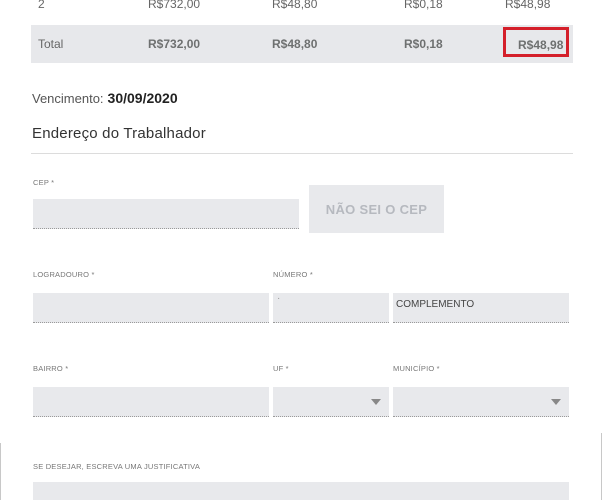 The image size is (603, 500). Describe the element at coordinates (119, 133) in the screenshot. I see `section-title: Endereço do Trabalhador` at that location.